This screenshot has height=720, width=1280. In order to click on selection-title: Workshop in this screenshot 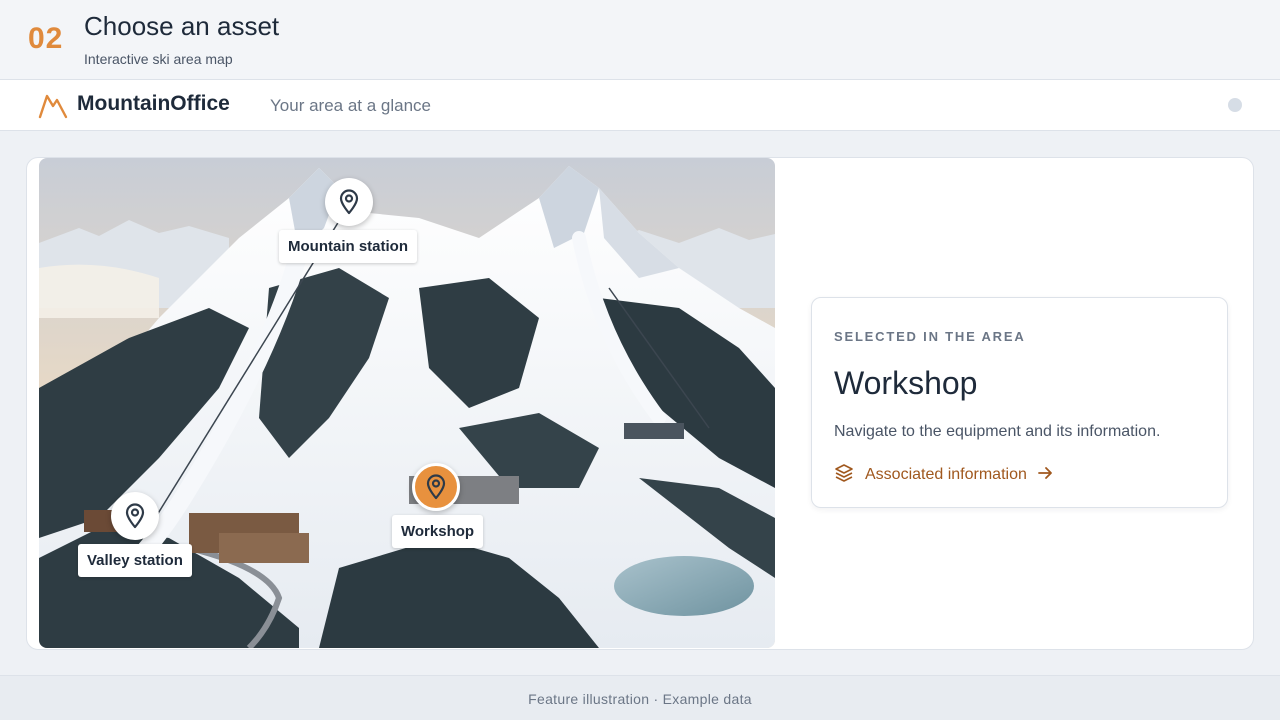, I will do `click(906, 383)`.